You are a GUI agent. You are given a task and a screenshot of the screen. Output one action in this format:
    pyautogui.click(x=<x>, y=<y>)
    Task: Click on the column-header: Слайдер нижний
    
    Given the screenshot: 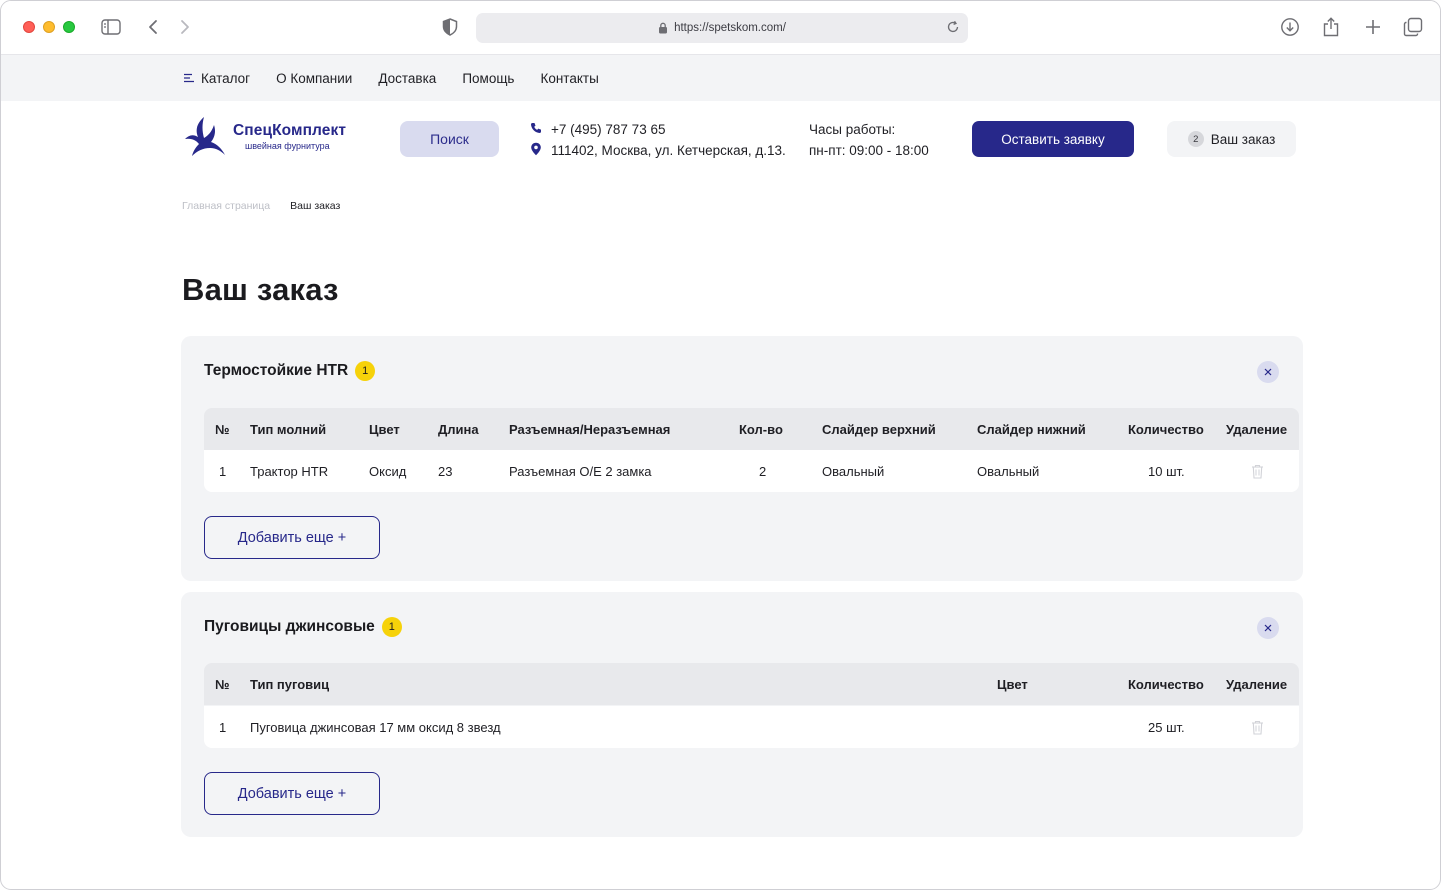 What is the action you would take?
    pyautogui.click(x=1031, y=429)
    